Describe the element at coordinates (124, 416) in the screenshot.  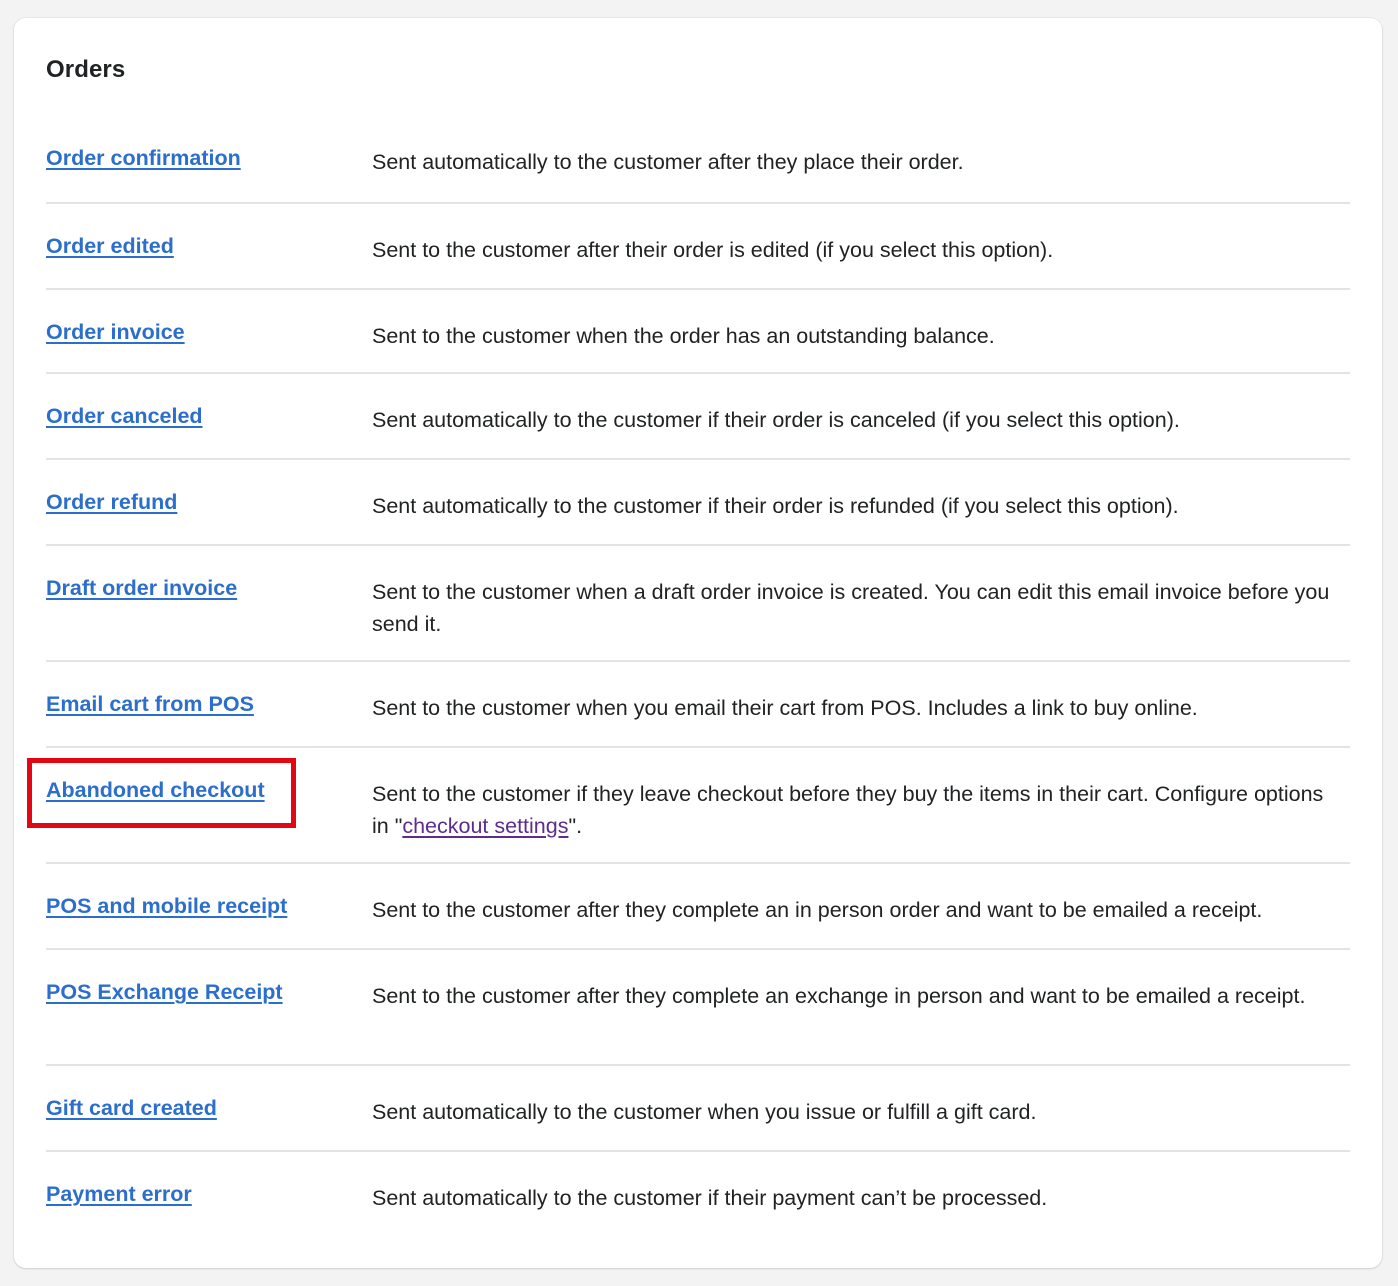
I see `order-canceled-link: Order canceled` at that location.